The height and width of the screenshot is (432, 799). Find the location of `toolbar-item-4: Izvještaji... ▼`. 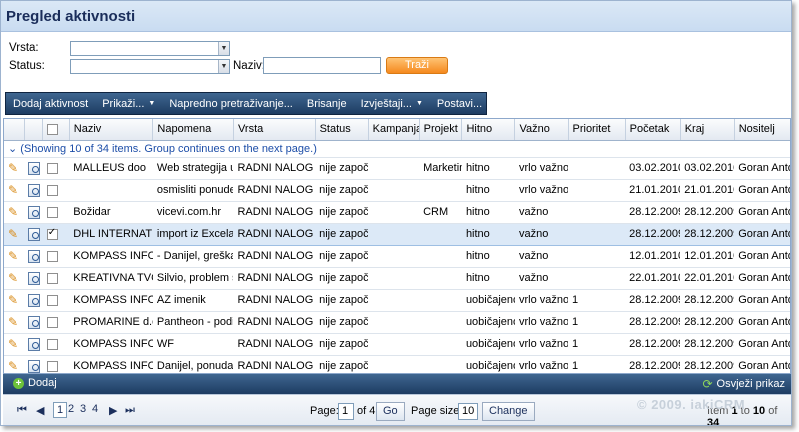

toolbar-item-4: Izvještaji... ▼ is located at coordinates (392, 104).